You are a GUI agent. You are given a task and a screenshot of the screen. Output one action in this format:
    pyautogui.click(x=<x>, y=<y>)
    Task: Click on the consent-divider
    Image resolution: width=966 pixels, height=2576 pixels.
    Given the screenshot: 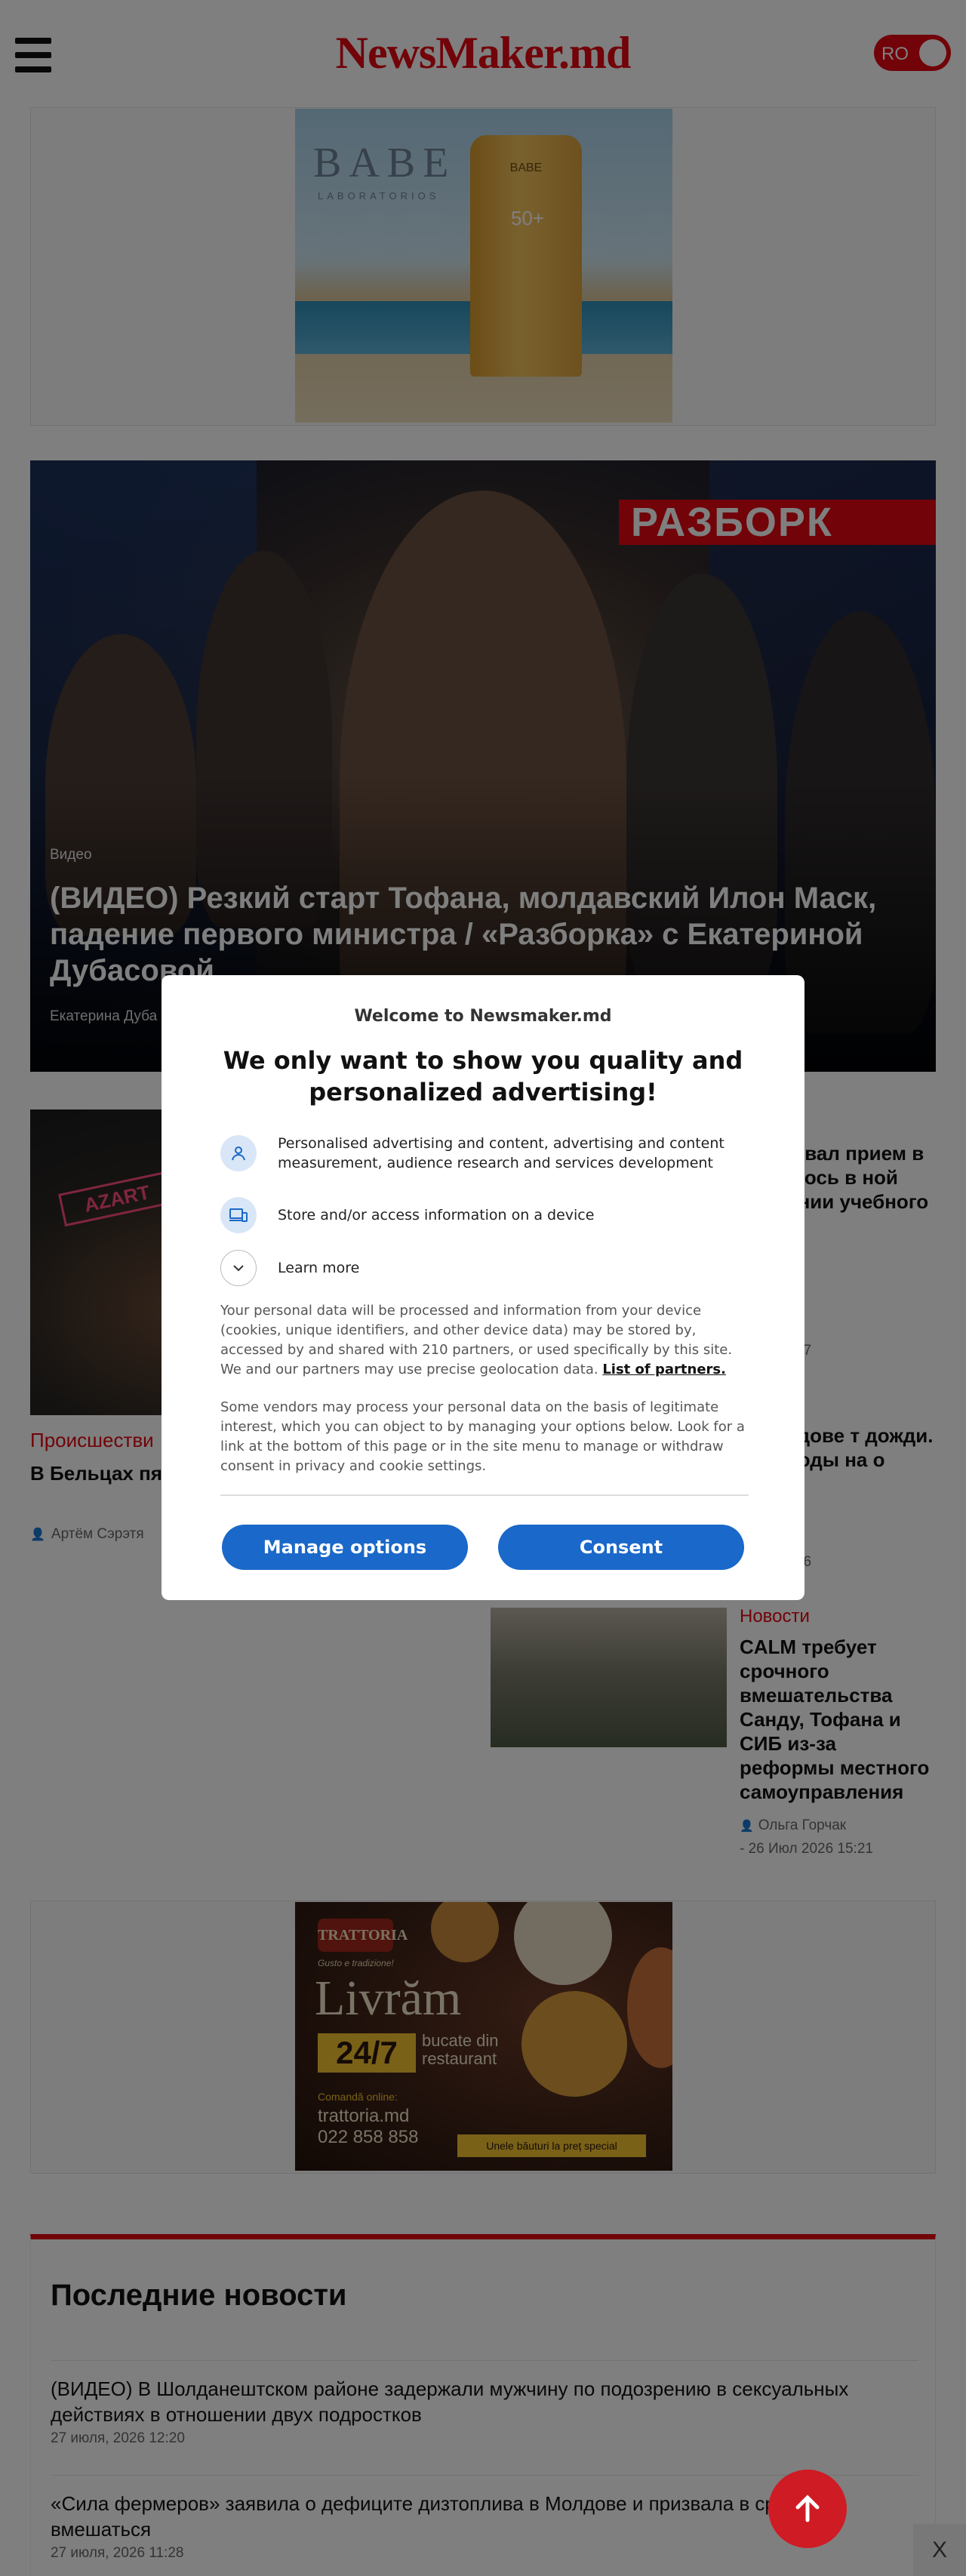 What is the action you would take?
    pyautogui.click(x=484, y=1495)
    